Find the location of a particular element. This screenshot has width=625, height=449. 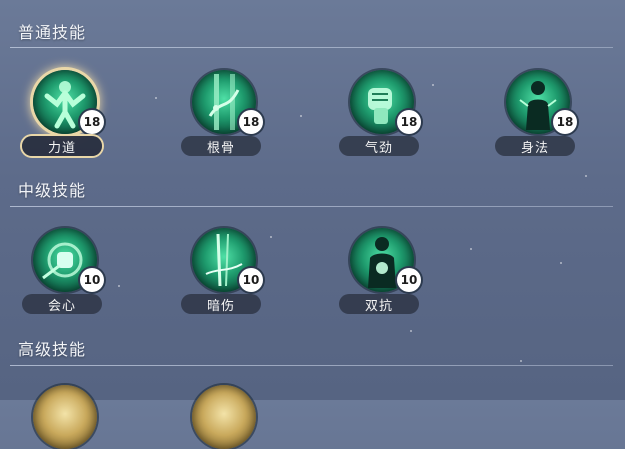

section-title-advanced: 高级技能 is located at coordinates (52, 349).